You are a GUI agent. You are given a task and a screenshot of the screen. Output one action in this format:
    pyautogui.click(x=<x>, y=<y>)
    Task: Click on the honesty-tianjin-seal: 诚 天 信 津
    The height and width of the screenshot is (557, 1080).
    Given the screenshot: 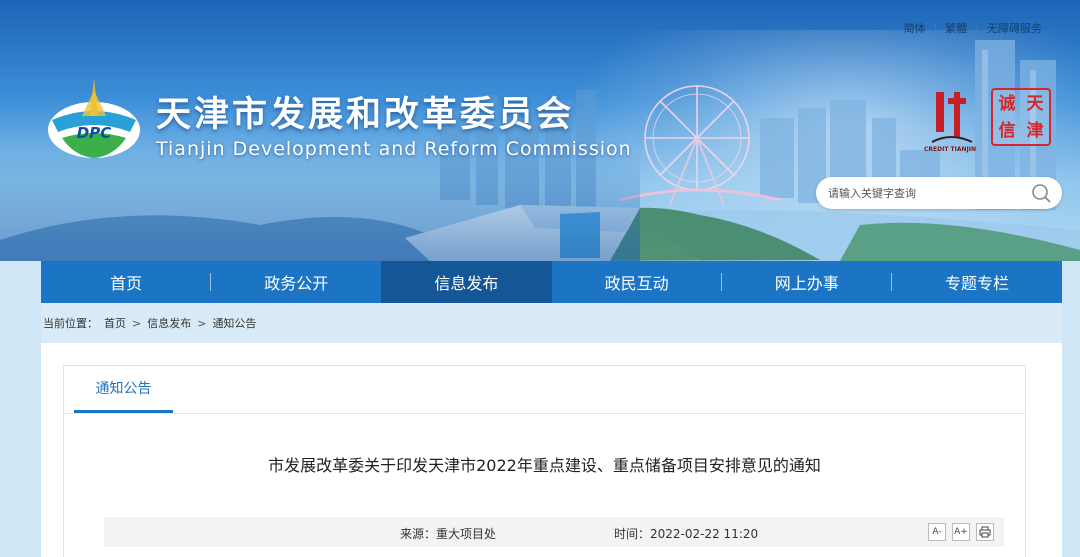 What is the action you would take?
    pyautogui.click(x=1021, y=117)
    